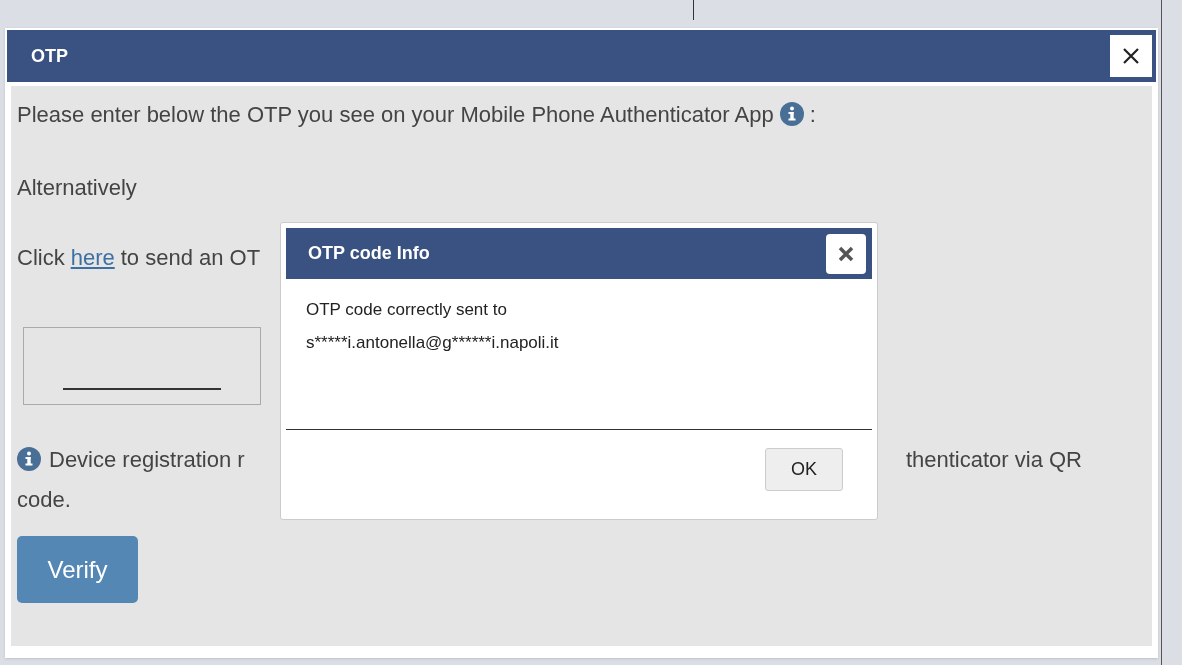 The image size is (1182, 665). I want to click on ok-button: OK, so click(804, 469).